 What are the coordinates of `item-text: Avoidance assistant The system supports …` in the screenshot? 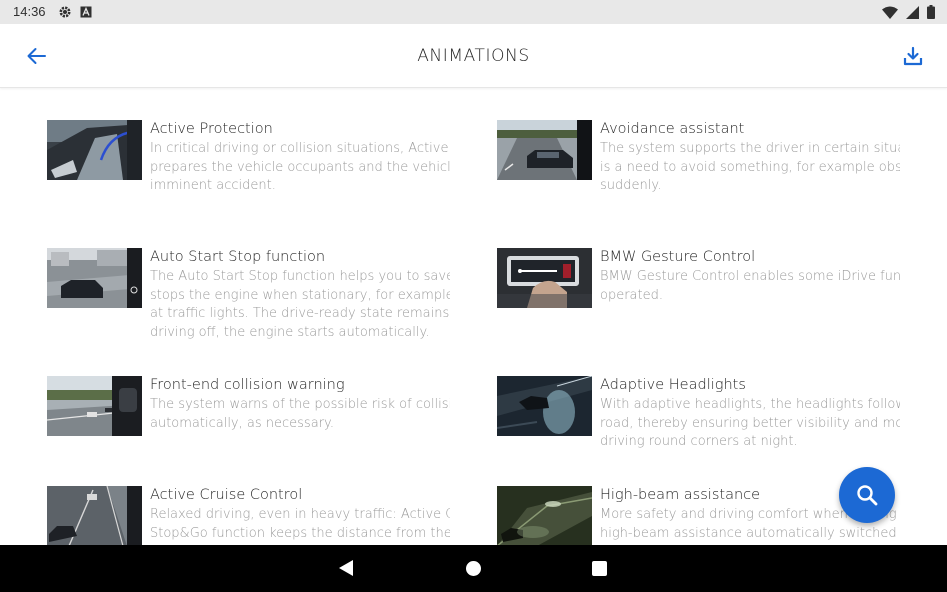 It's located at (750, 158).